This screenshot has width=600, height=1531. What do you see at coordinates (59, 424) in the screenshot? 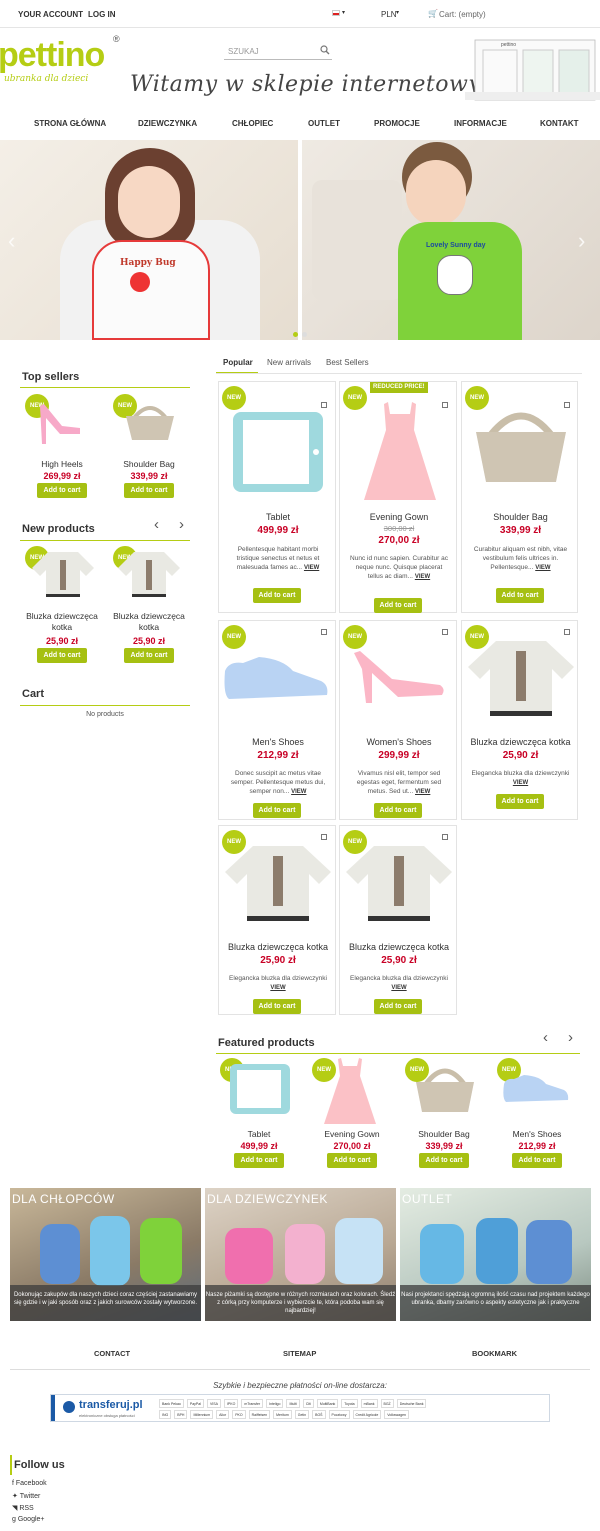
I see `high-heels-image` at bounding box center [59, 424].